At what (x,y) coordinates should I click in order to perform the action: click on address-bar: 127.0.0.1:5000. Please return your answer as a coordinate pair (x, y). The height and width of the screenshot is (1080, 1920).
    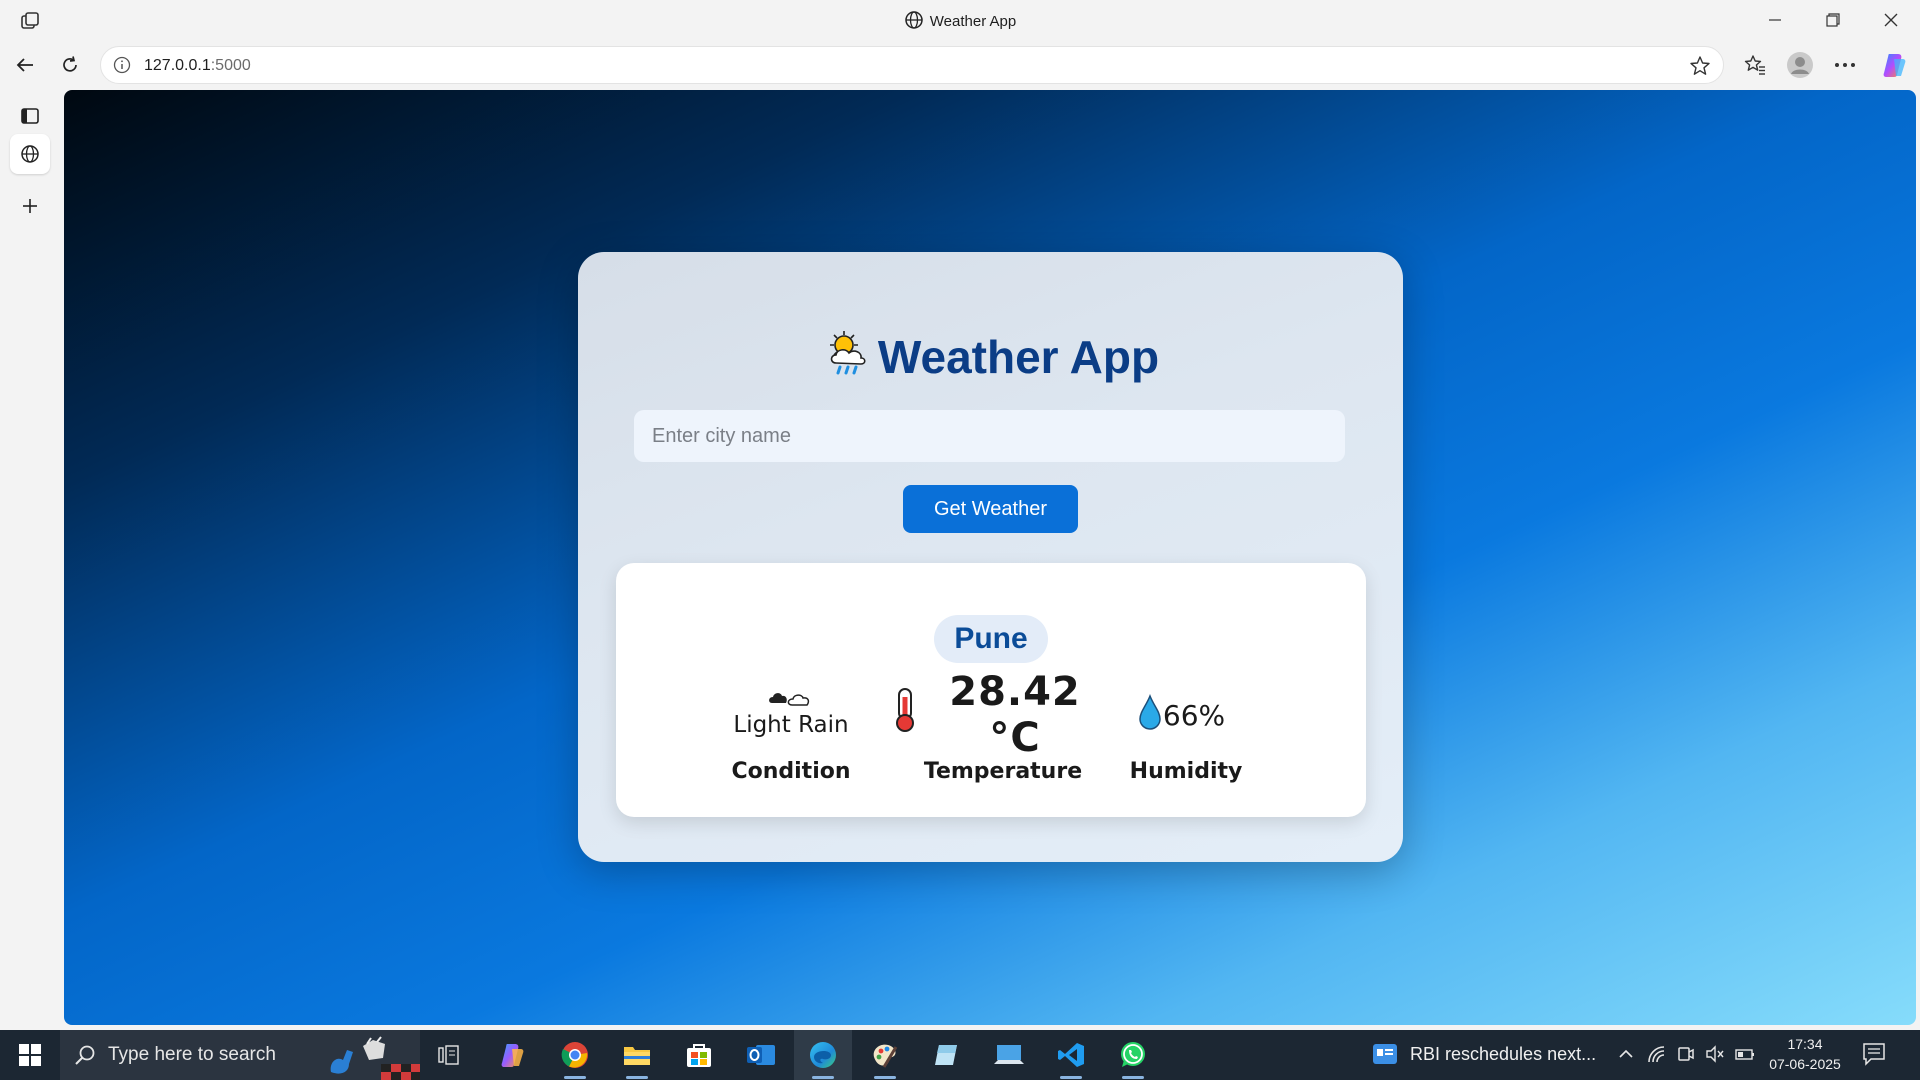
    Looking at the image, I should click on (912, 65).